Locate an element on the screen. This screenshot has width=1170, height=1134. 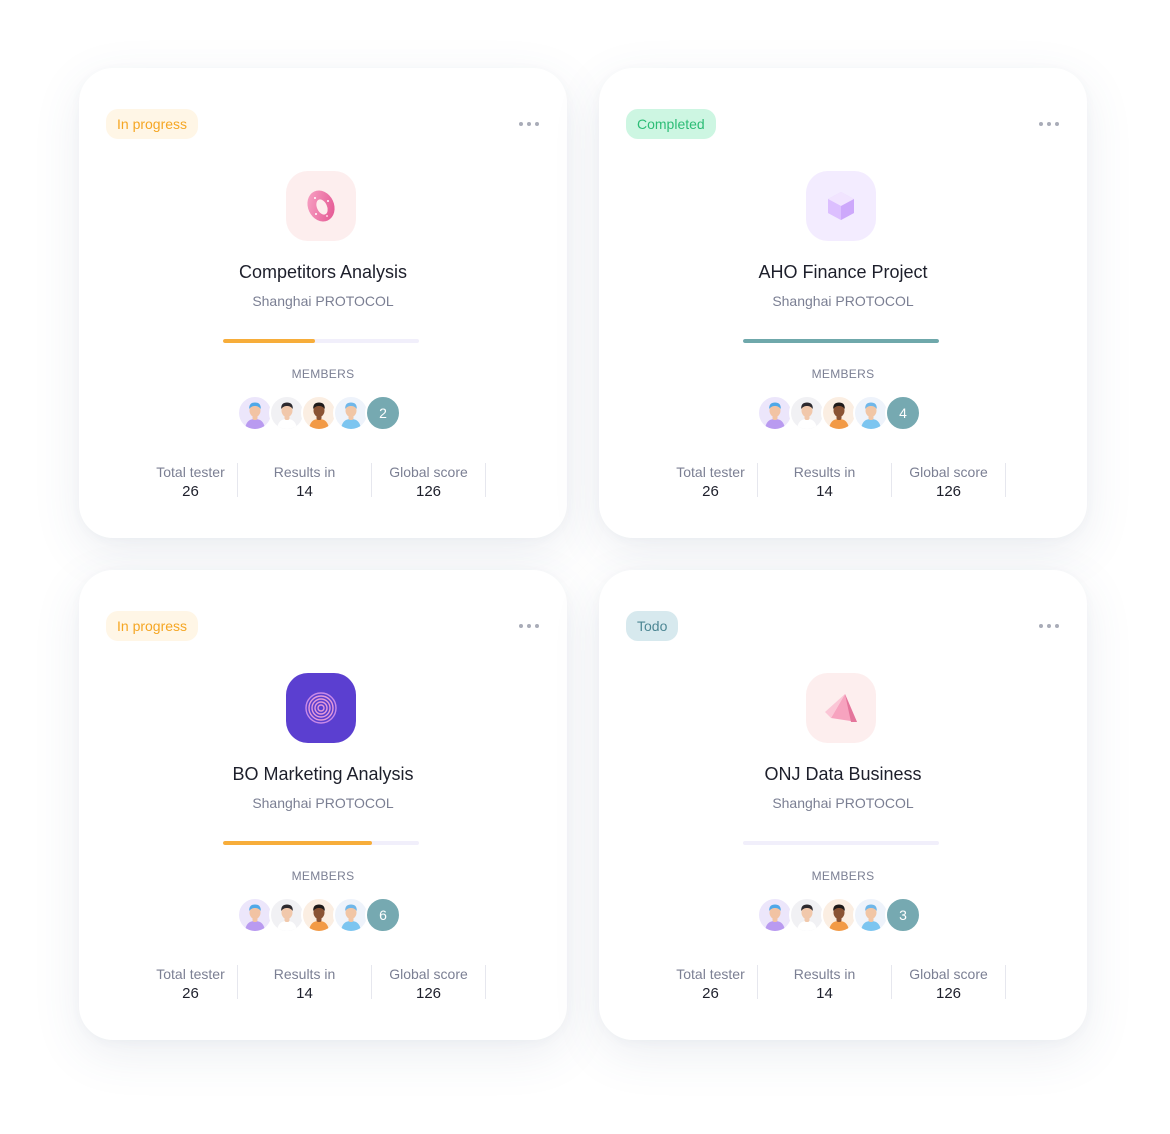
project-title: AHO Finance Project is located at coordinates (843, 272).